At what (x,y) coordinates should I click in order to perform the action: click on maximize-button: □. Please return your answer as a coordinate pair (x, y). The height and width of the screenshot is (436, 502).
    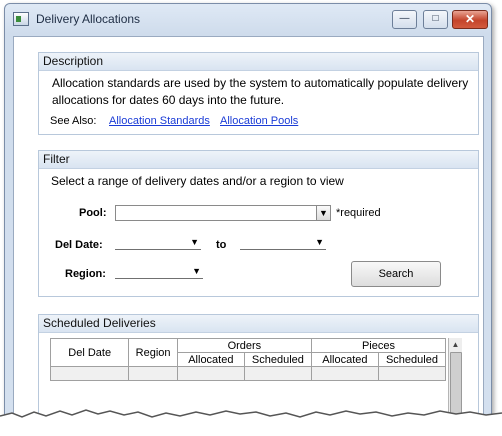
    Looking at the image, I should click on (435, 19).